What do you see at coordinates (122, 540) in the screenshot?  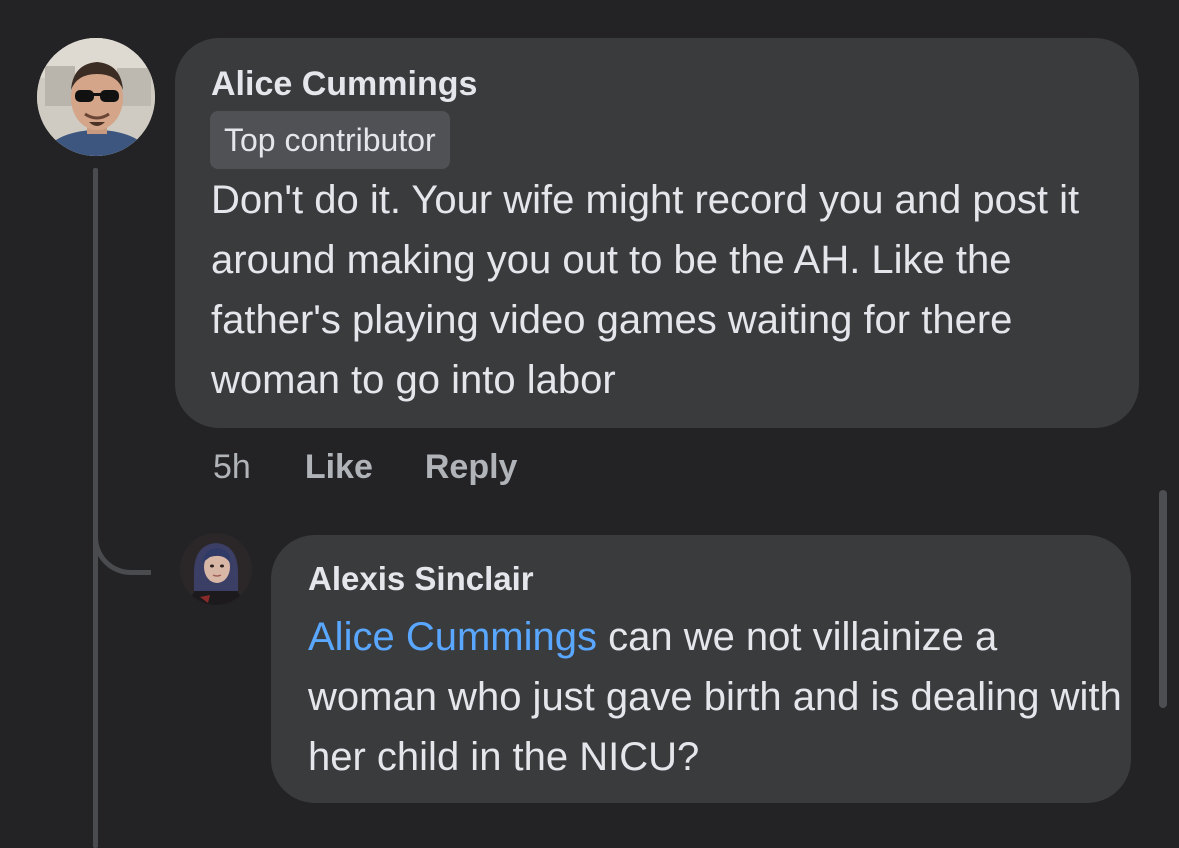 I see `reply-connector` at bounding box center [122, 540].